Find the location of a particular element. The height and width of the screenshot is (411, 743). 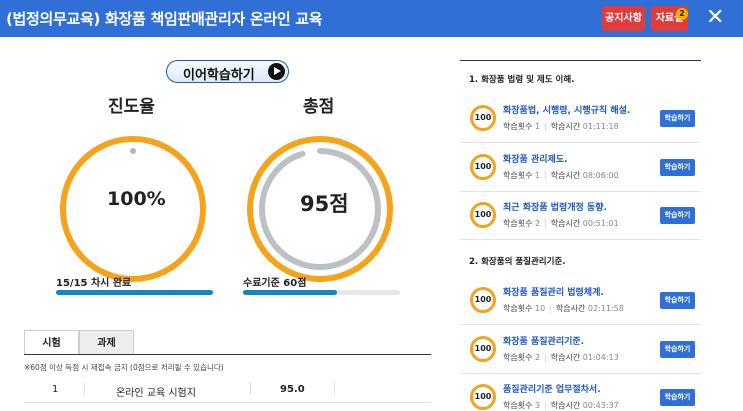

pass-bar-fill is located at coordinates (290, 292).